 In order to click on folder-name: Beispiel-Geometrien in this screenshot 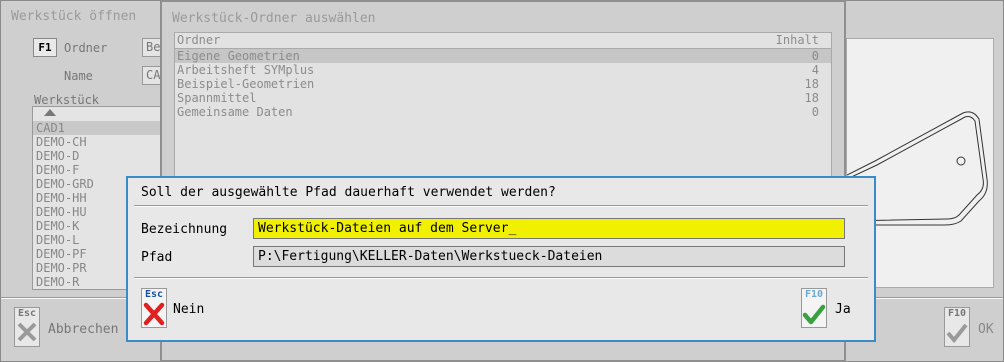, I will do `click(246, 84)`.